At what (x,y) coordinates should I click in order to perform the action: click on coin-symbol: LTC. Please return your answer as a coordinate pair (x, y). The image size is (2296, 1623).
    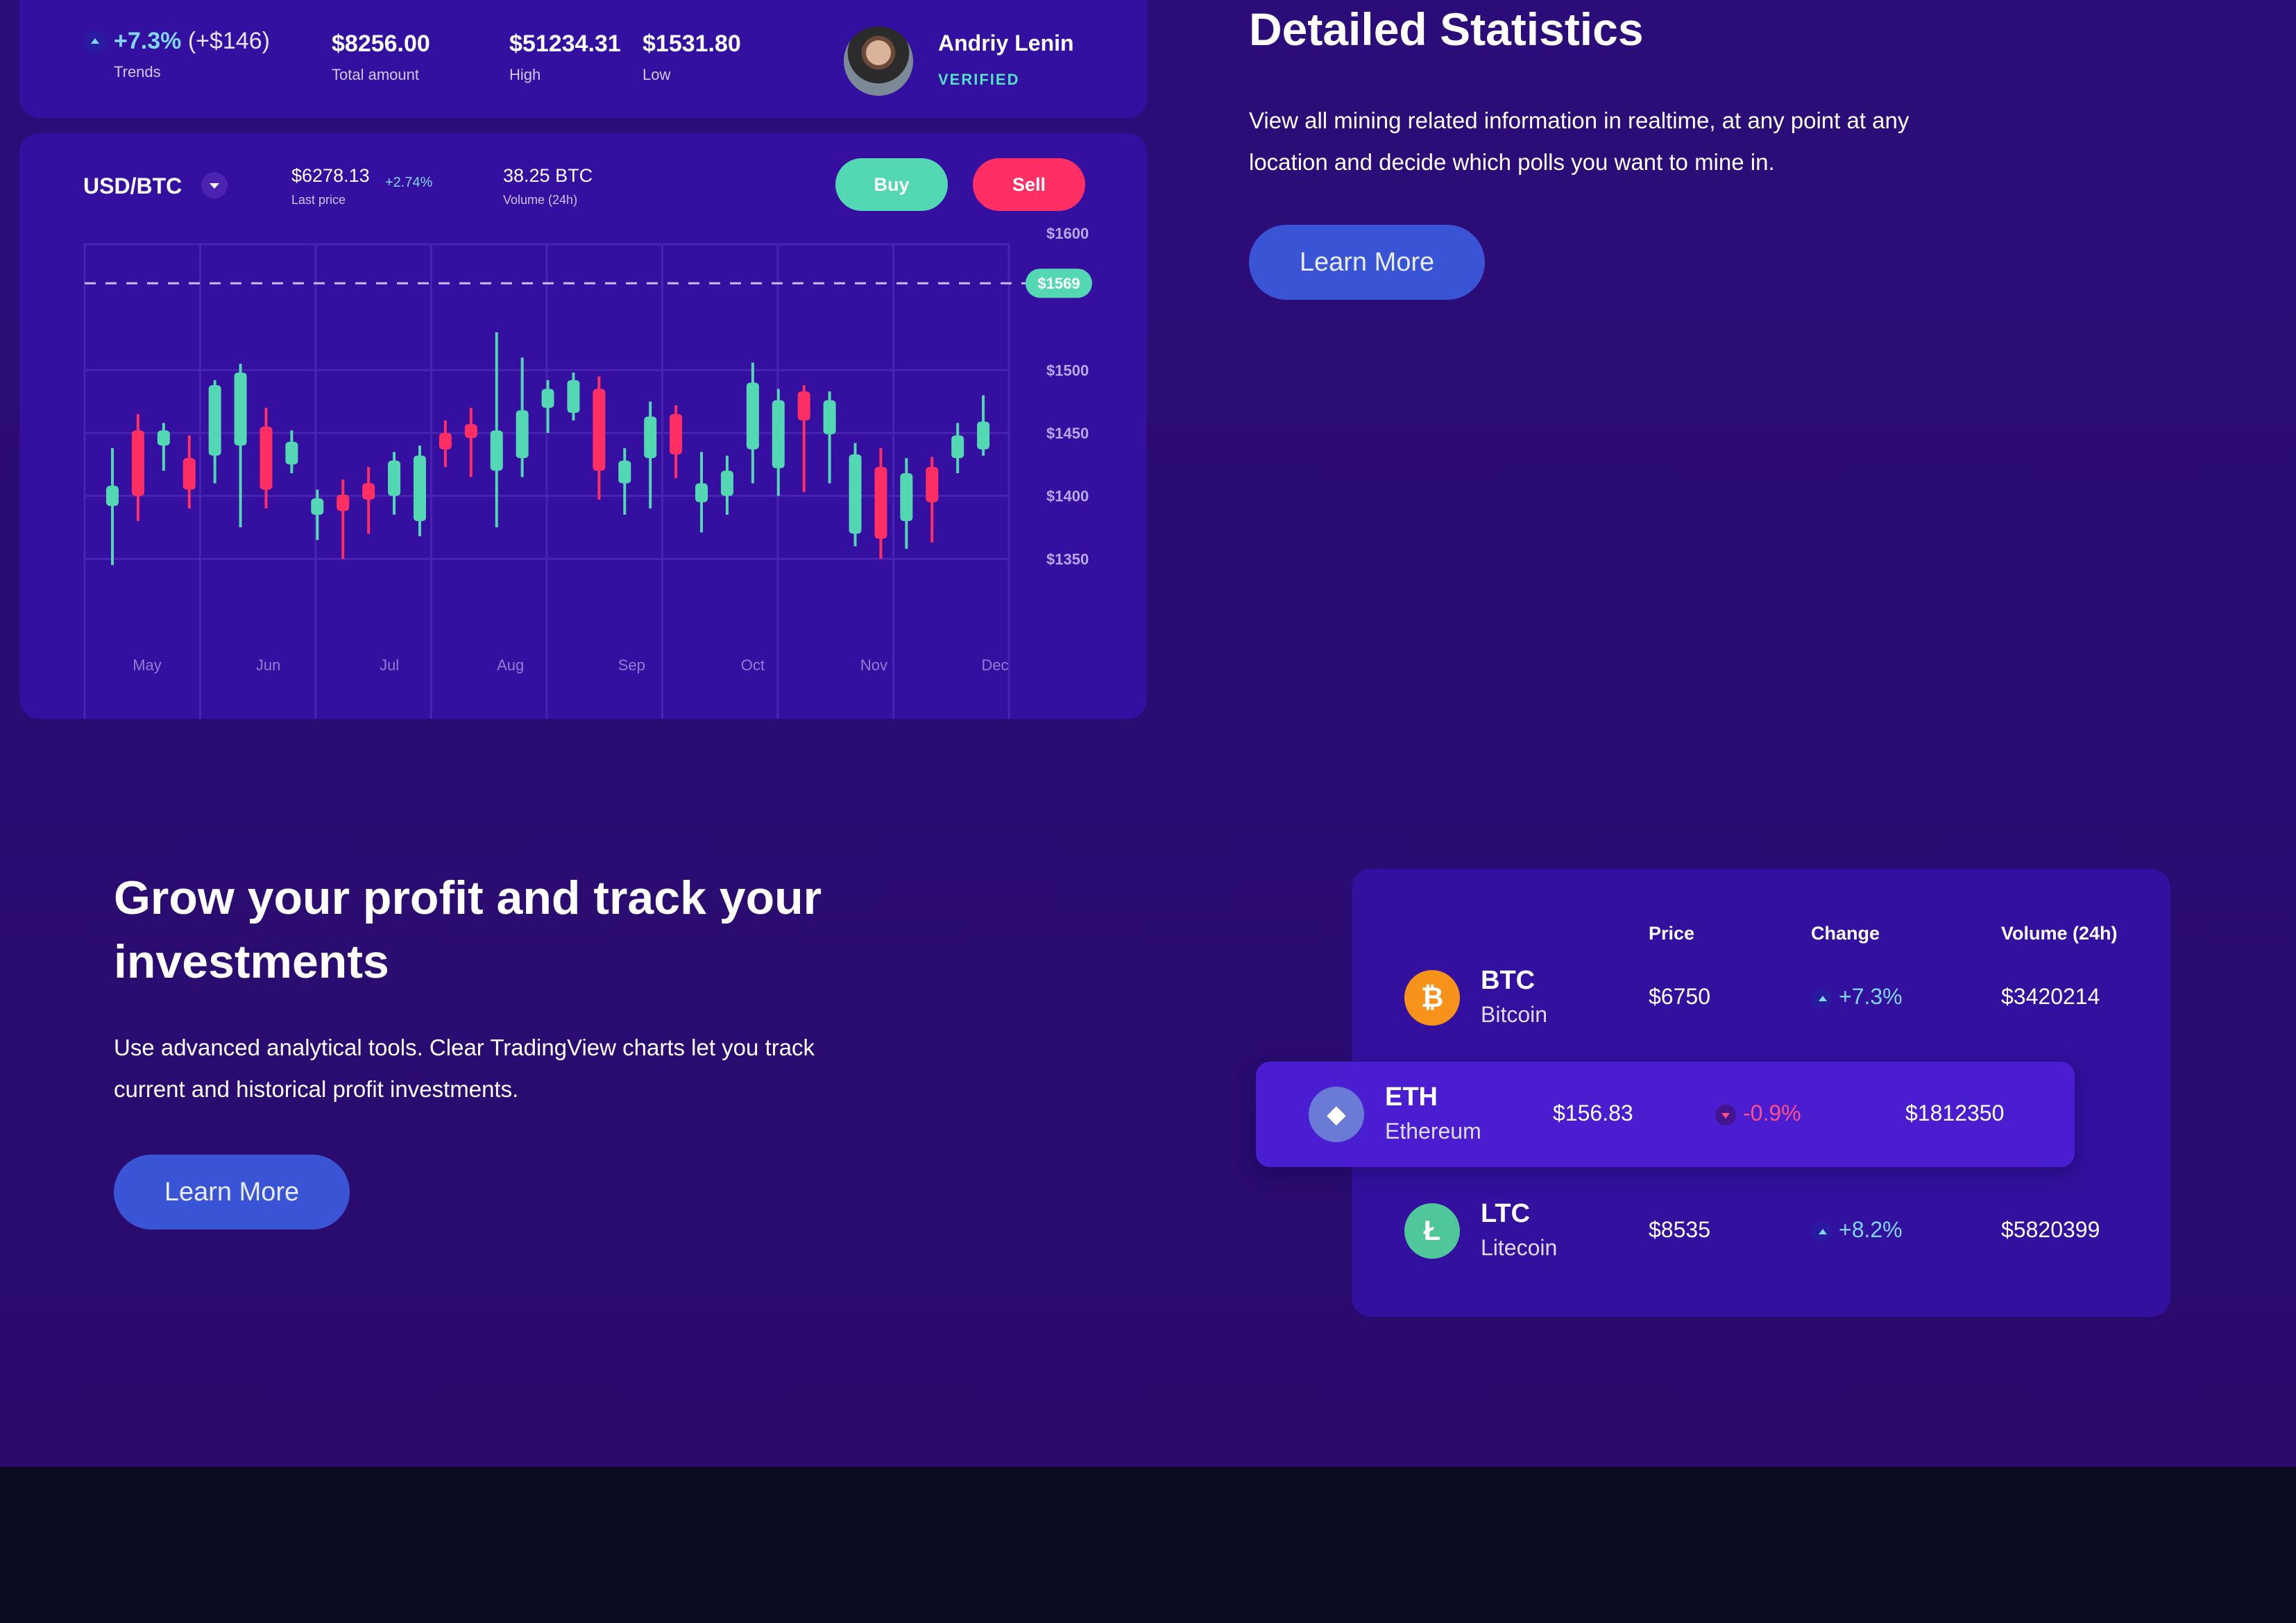
    Looking at the image, I should click on (1506, 1213).